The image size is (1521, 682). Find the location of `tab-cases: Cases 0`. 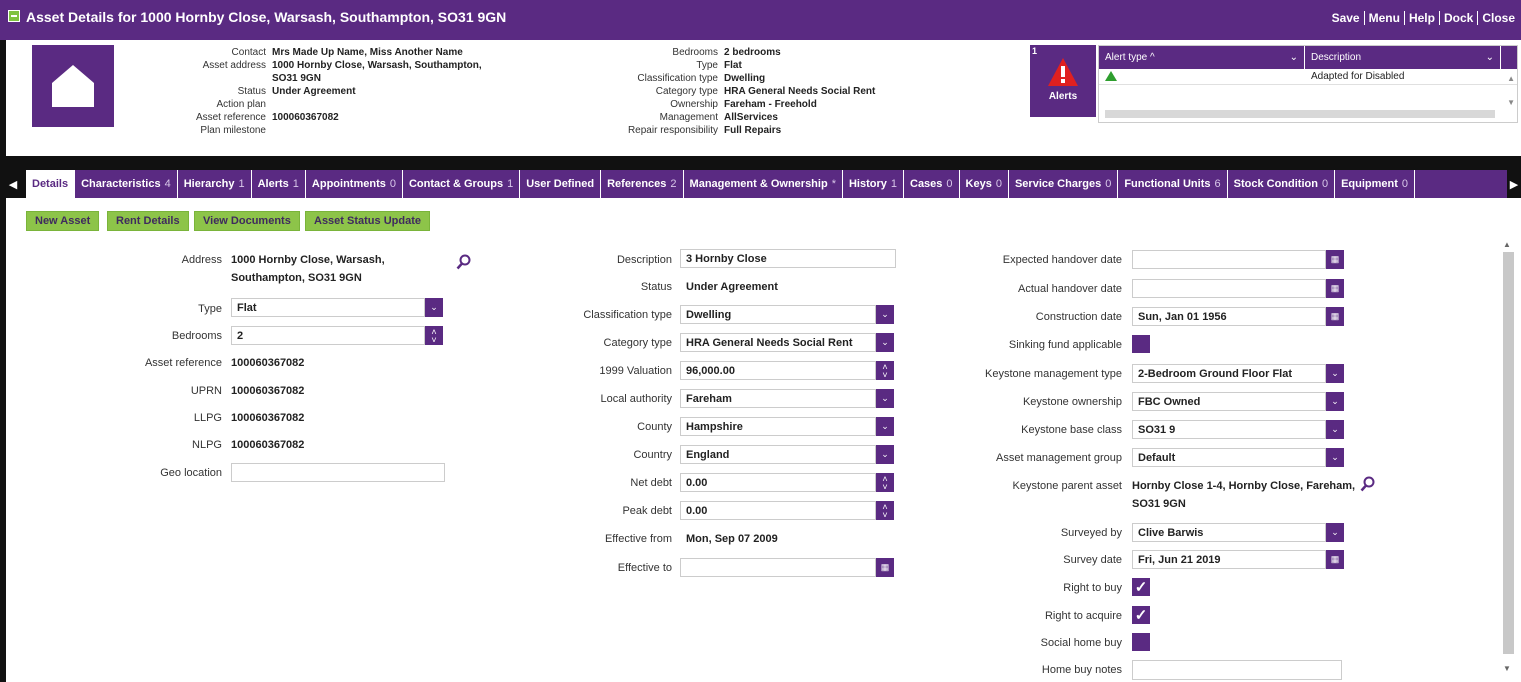

tab-cases: Cases 0 is located at coordinates (932, 184).